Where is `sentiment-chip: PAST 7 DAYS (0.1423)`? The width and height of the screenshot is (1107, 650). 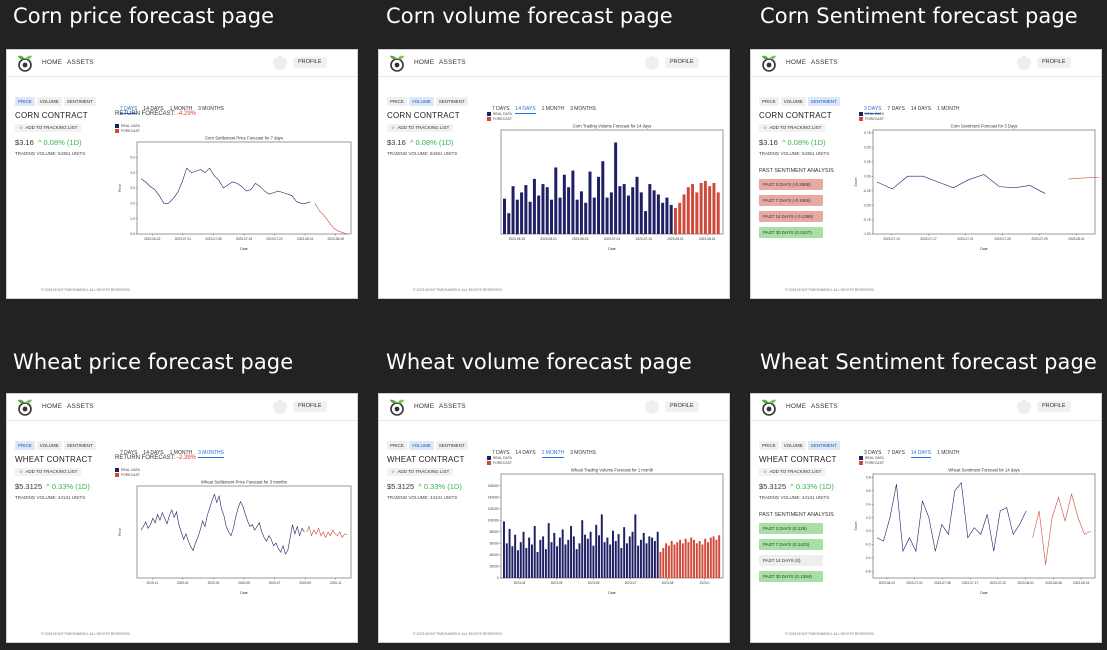
sentiment-chip: PAST 7 DAYS (0.1423) is located at coordinates (791, 544).